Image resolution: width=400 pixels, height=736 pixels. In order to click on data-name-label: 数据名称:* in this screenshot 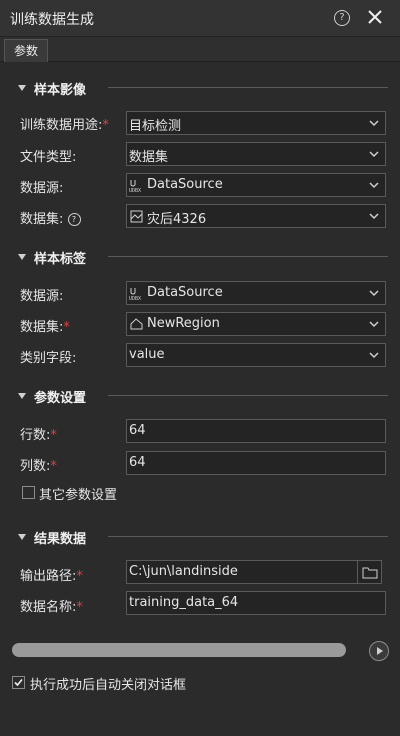, I will do `click(51, 607)`.